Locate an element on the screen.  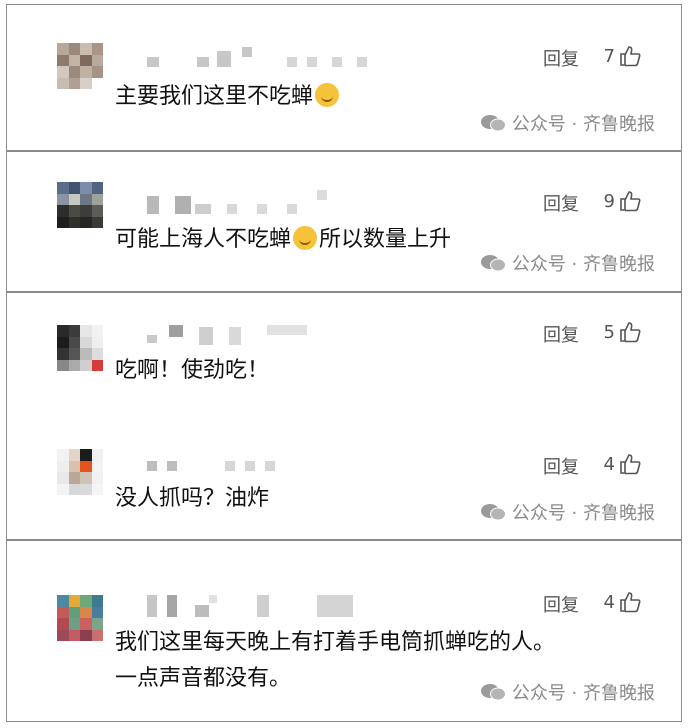
comment-text: 没人抓吗？油炸 is located at coordinates (192, 498).